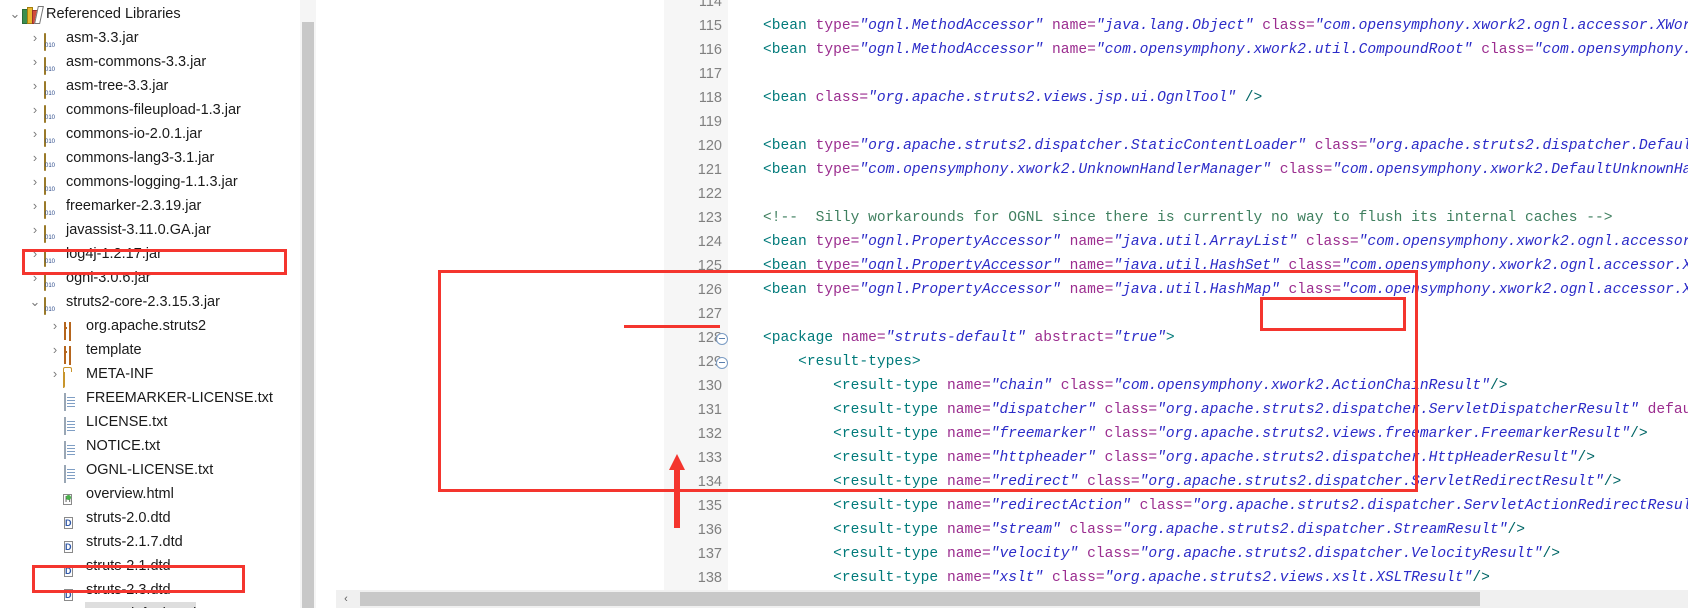 The width and height of the screenshot is (1688, 608). I want to click on tree-item-template: › template, so click(95, 351).